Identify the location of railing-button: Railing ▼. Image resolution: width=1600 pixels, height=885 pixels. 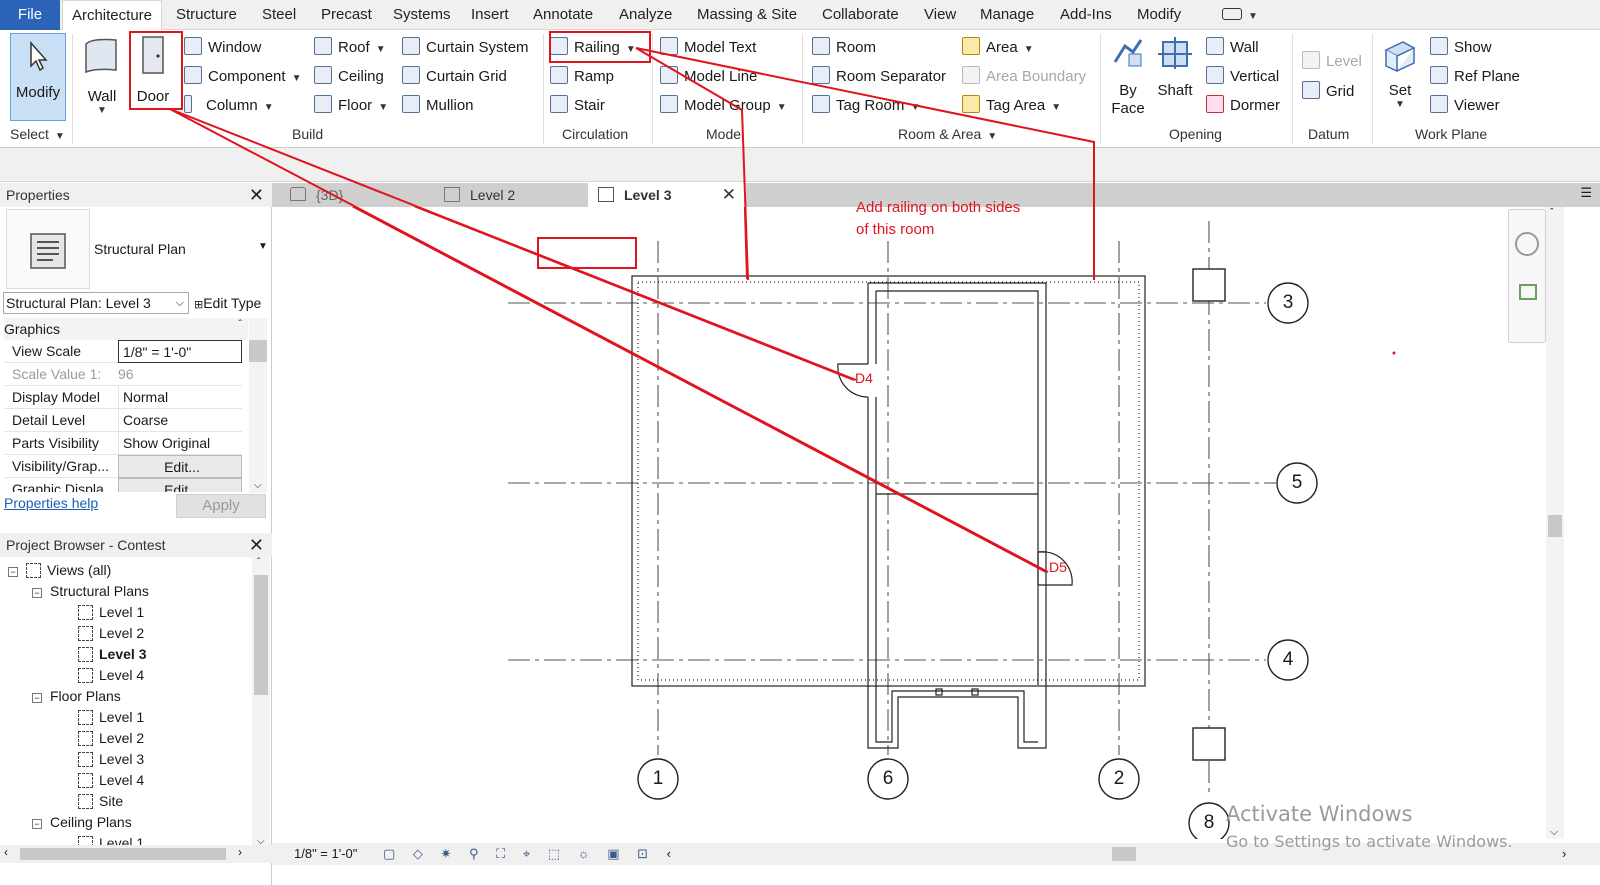
(593, 48).